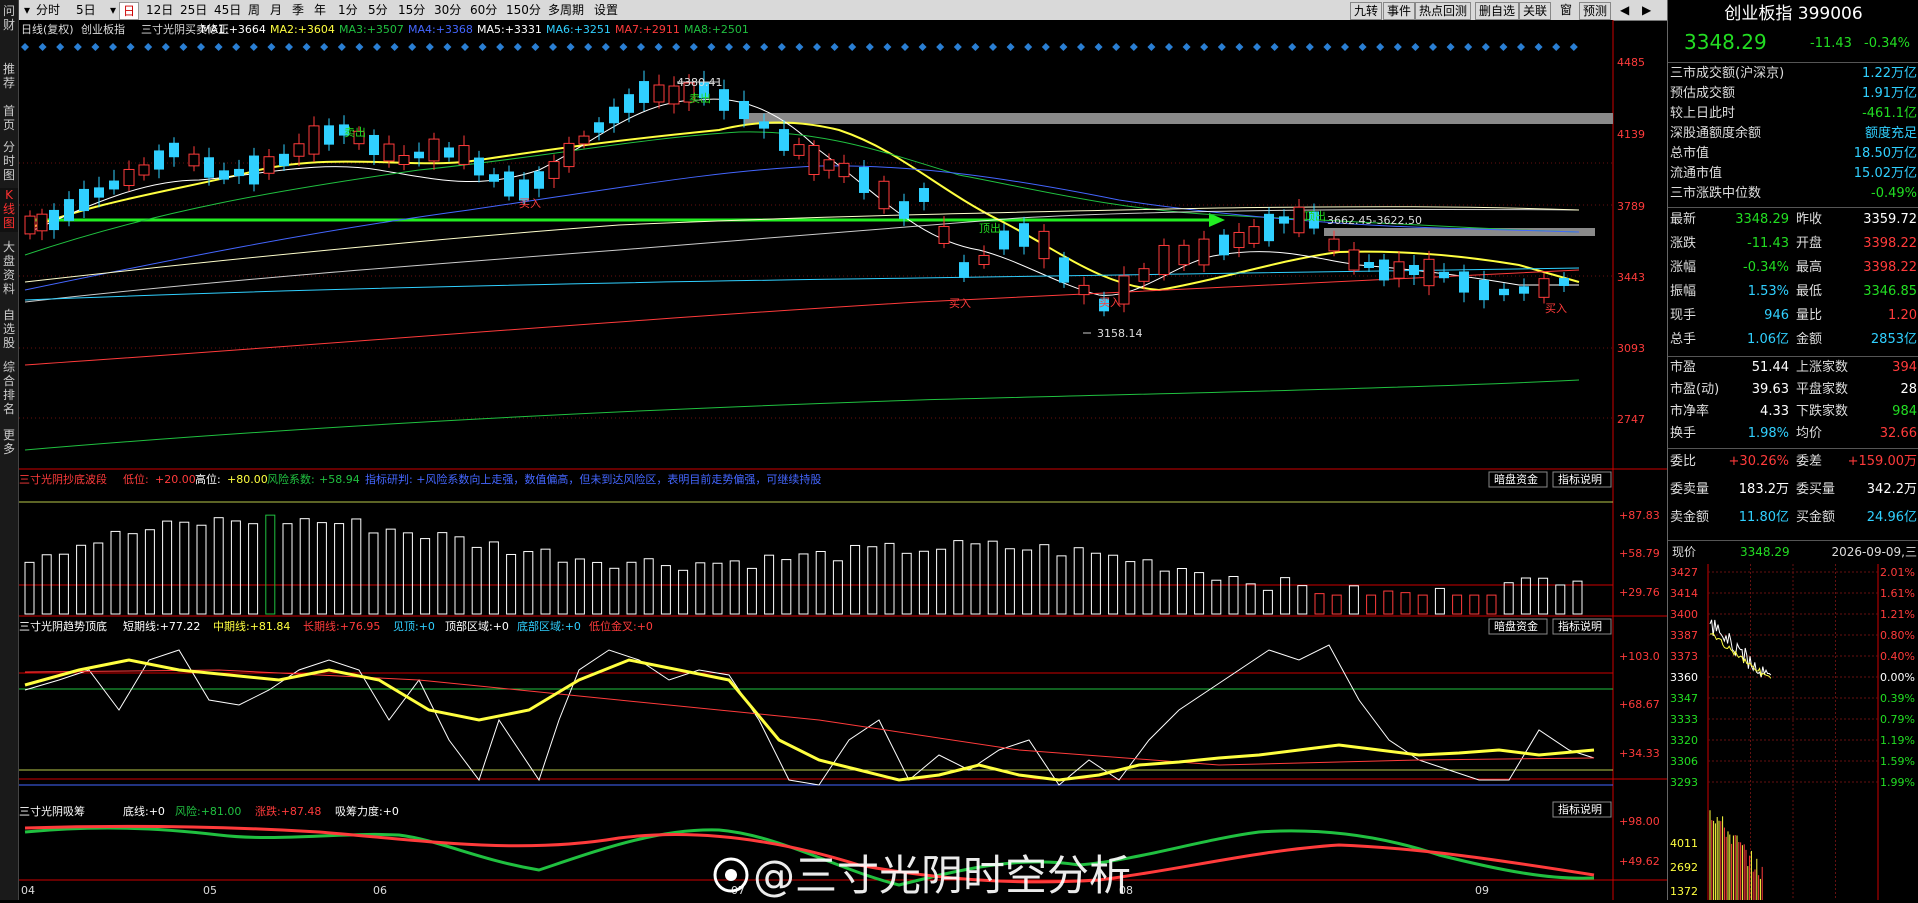  I want to click on period-25day: 25日, so click(193, 10).